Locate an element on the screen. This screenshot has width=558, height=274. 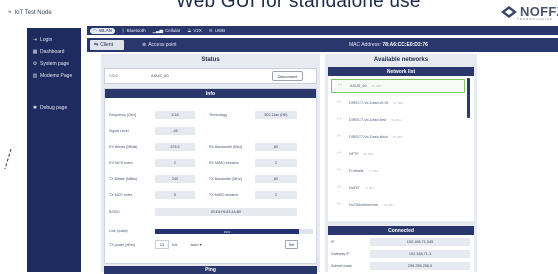
tab-access-point: ⊛ Access point is located at coordinates (159, 45).